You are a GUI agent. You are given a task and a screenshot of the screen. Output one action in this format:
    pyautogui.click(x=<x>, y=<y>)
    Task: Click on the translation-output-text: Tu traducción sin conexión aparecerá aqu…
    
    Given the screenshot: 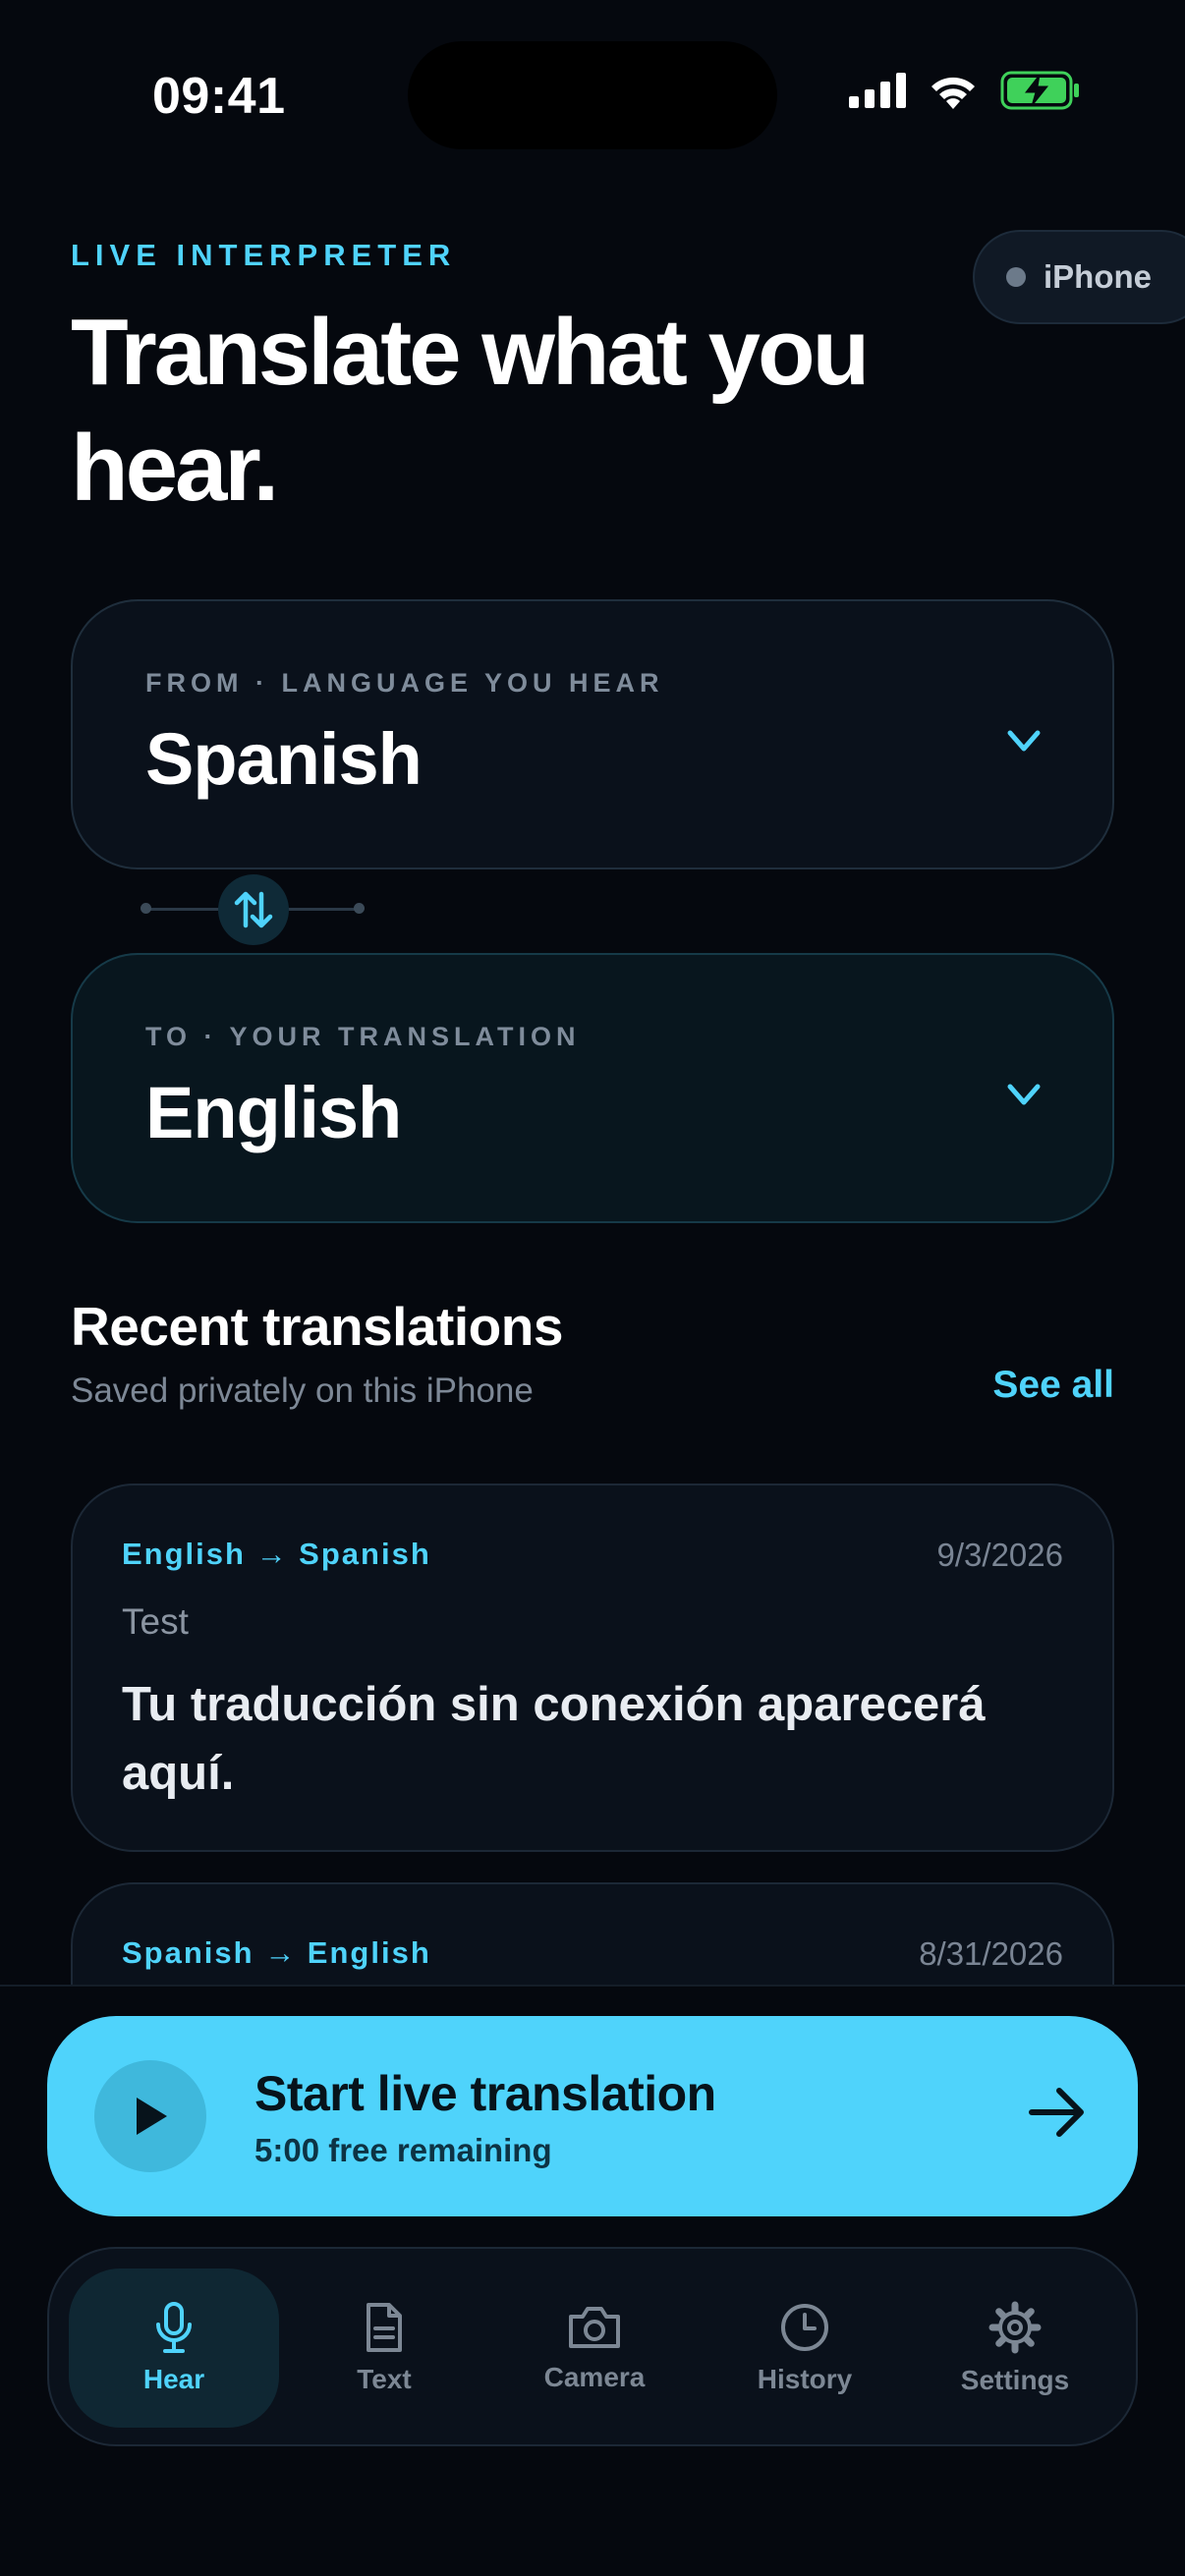 What is the action you would take?
    pyautogui.click(x=554, y=1739)
    